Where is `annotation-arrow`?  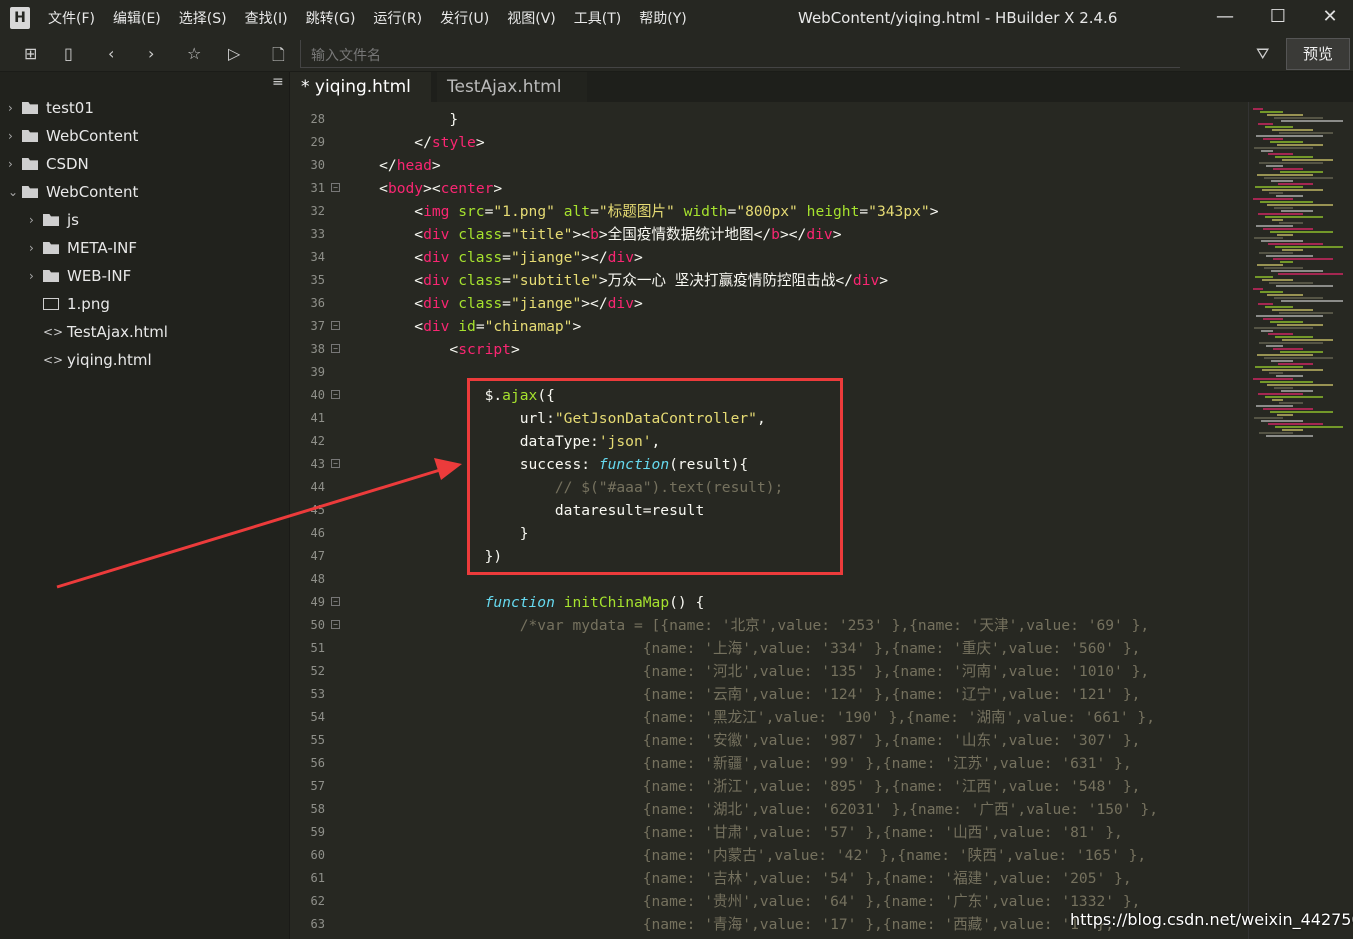 annotation-arrow is located at coordinates (259, 523).